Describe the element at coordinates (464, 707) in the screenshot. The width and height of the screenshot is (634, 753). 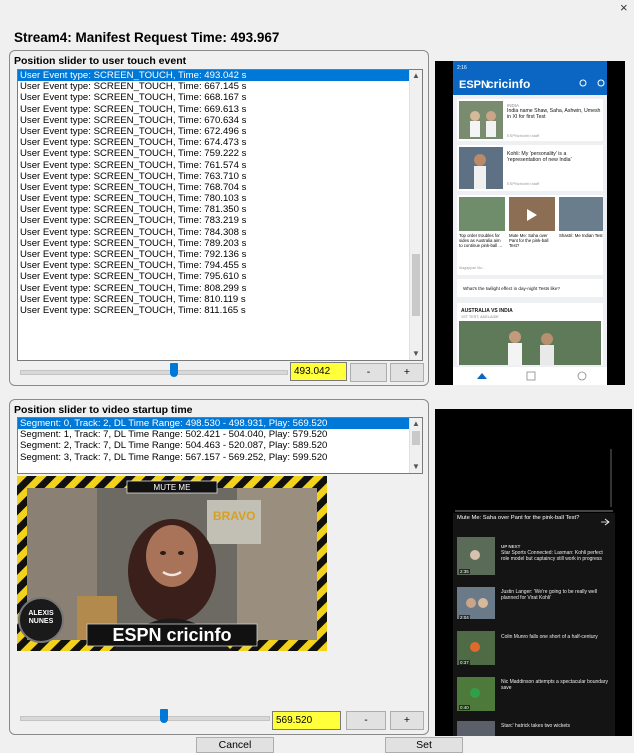
I see `video-duration: 0:40` at that location.